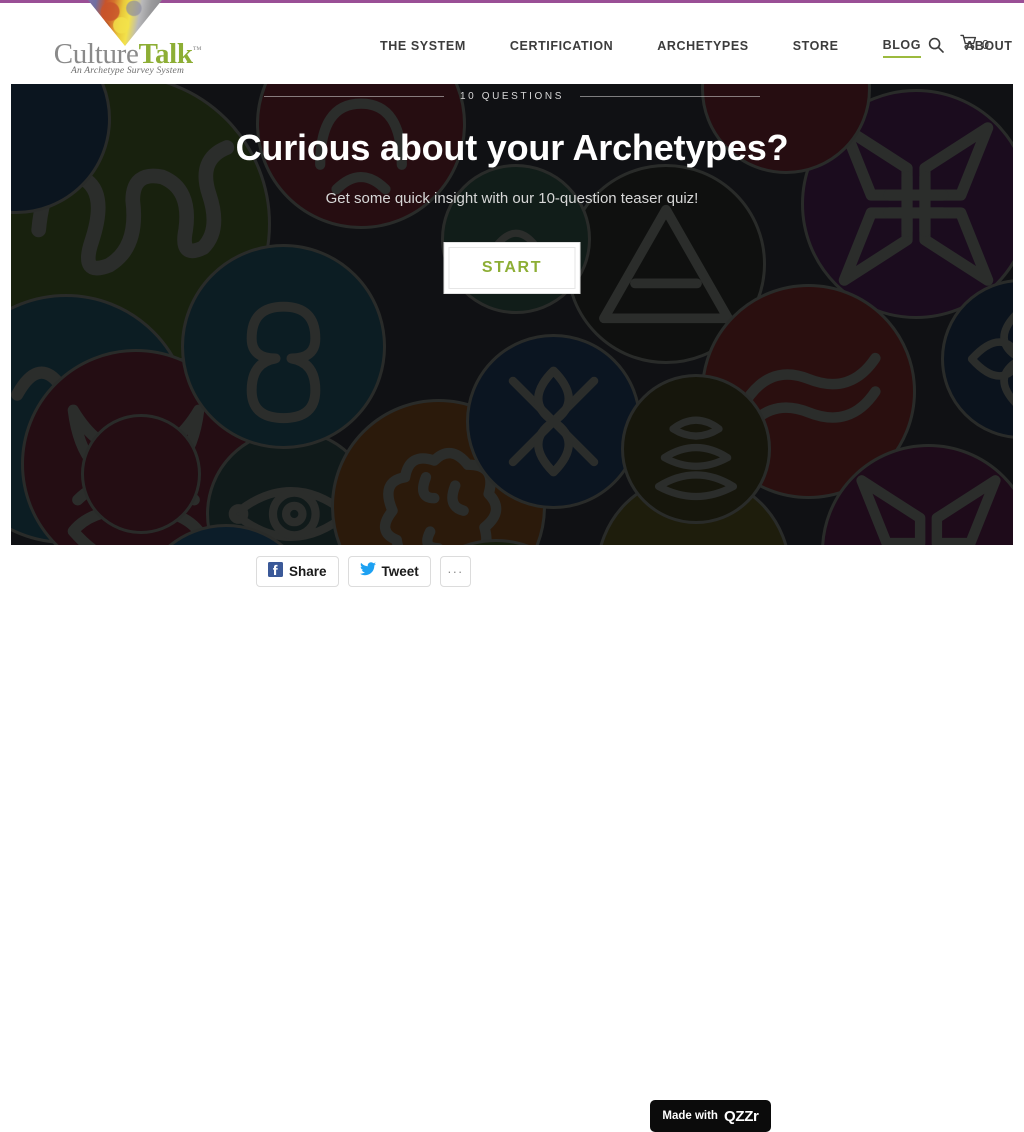  I want to click on logo-trademark: ™, so click(197, 49).